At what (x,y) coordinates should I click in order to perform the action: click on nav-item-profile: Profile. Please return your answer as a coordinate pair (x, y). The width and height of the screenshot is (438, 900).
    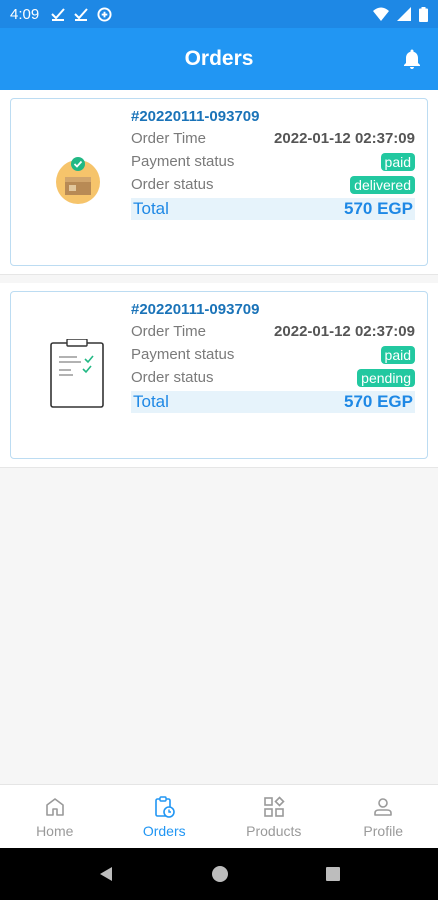
    Looking at the image, I should click on (383, 816).